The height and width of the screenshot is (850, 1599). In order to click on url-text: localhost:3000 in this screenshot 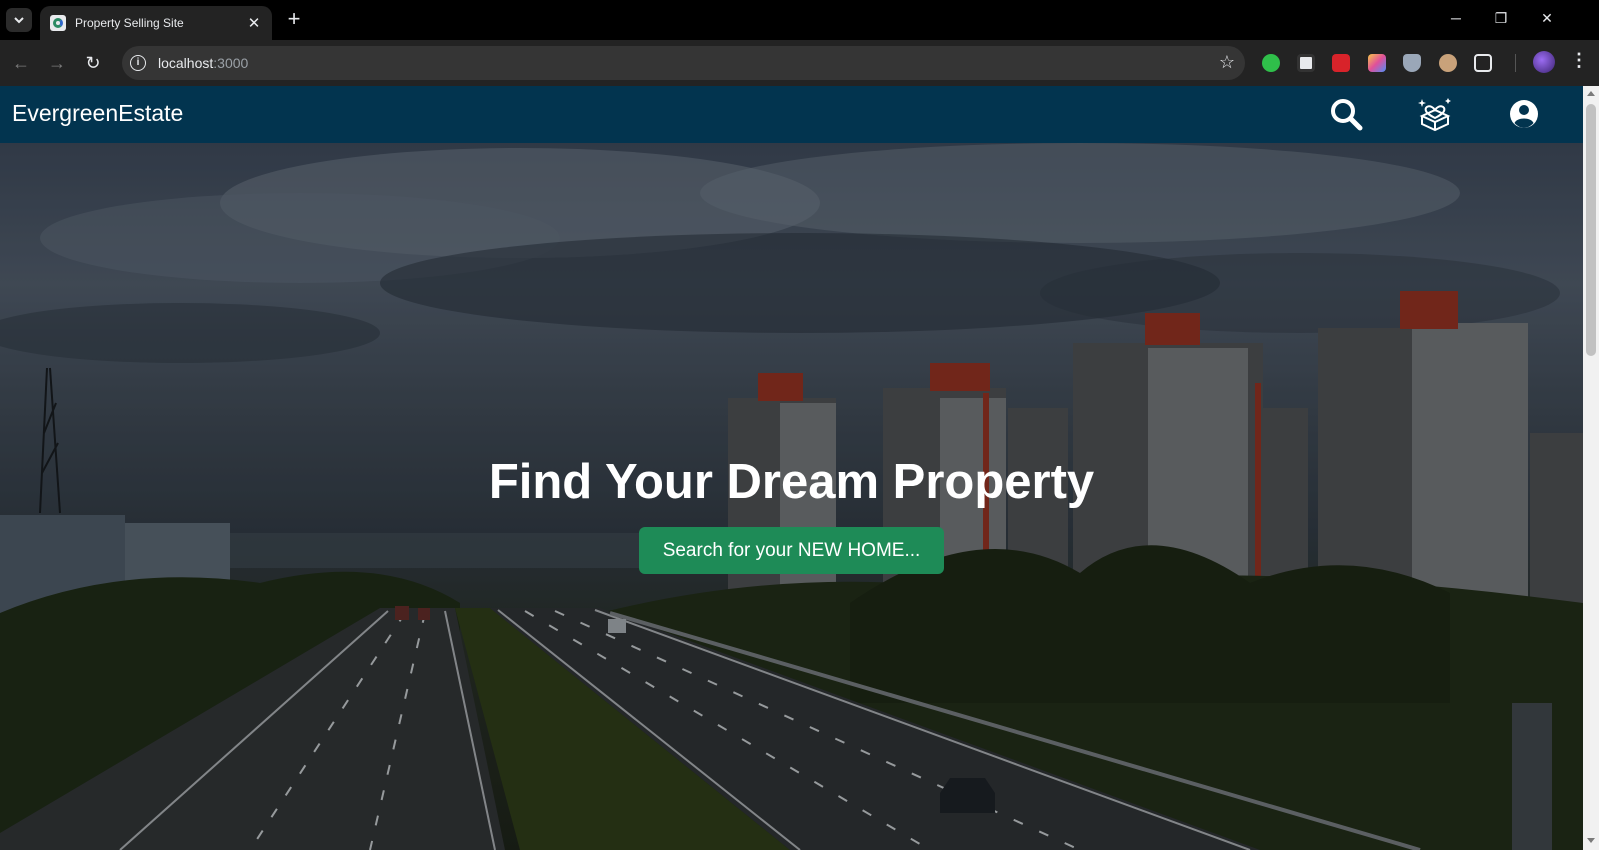, I will do `click(203, 63)`.